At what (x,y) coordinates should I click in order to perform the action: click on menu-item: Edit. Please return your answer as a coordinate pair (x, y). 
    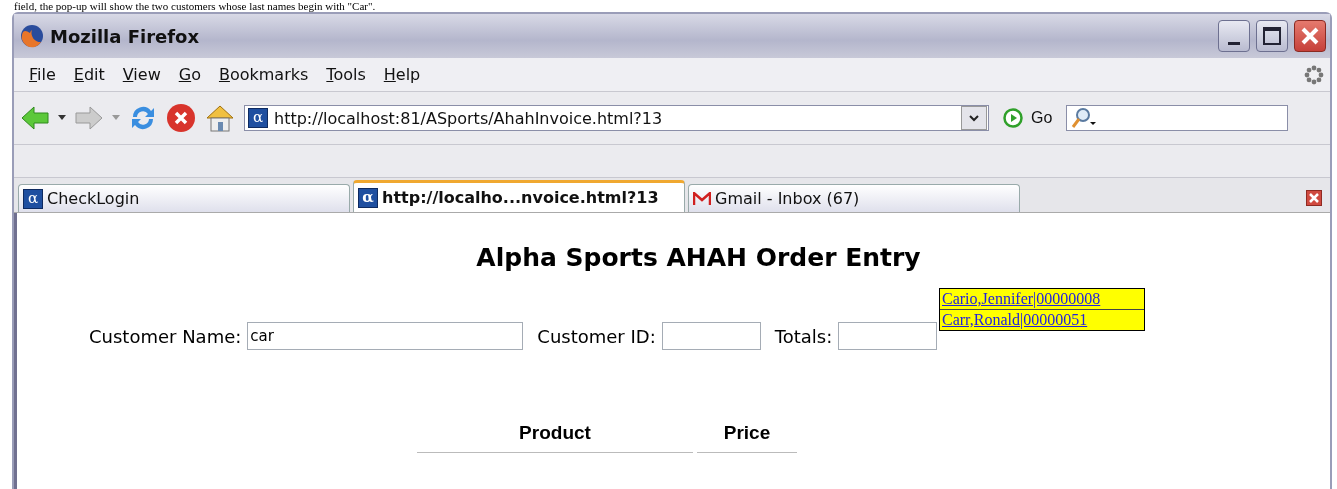
    Looking at the image, I should click on (89, 74).